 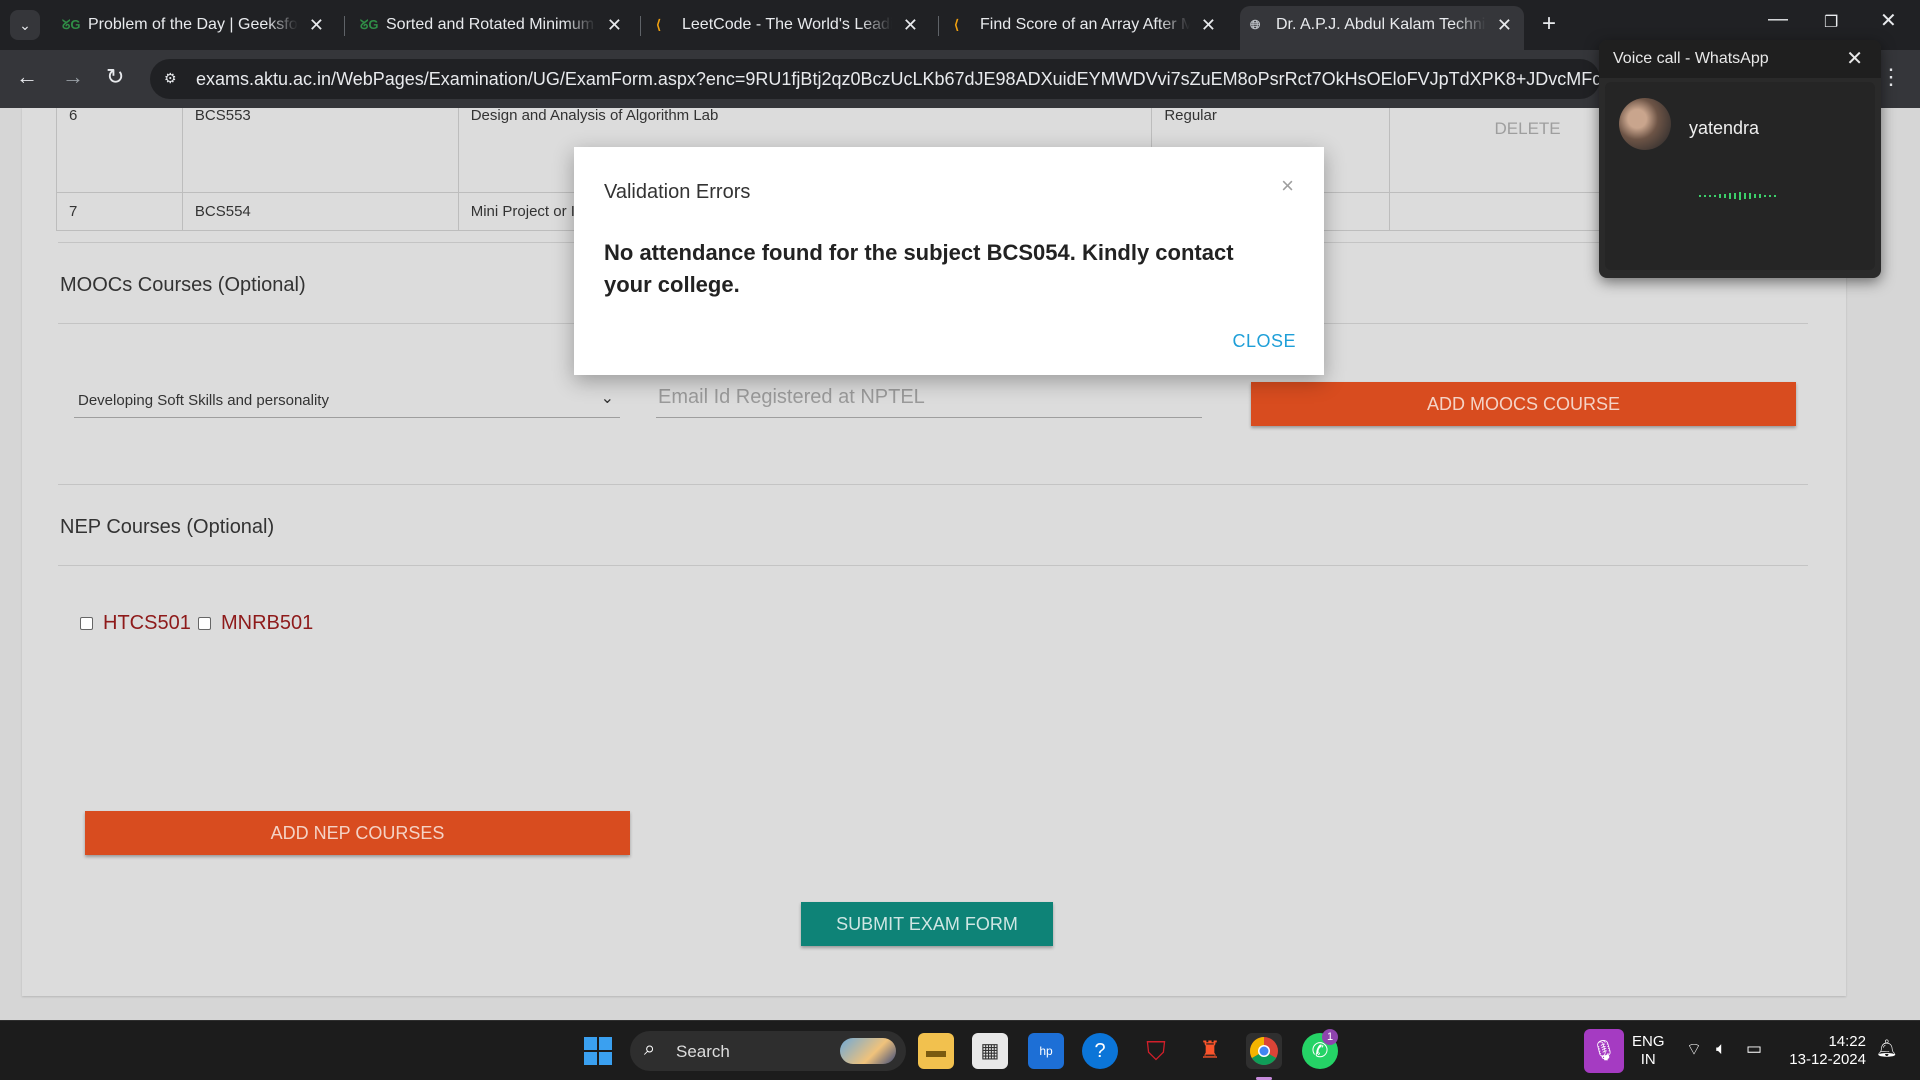 What do you see at coordinates (183, 285) in the screenshot?
I see `moocs-section-title: MOOCs Courses (Optional)` at bounding box center [183, 285].